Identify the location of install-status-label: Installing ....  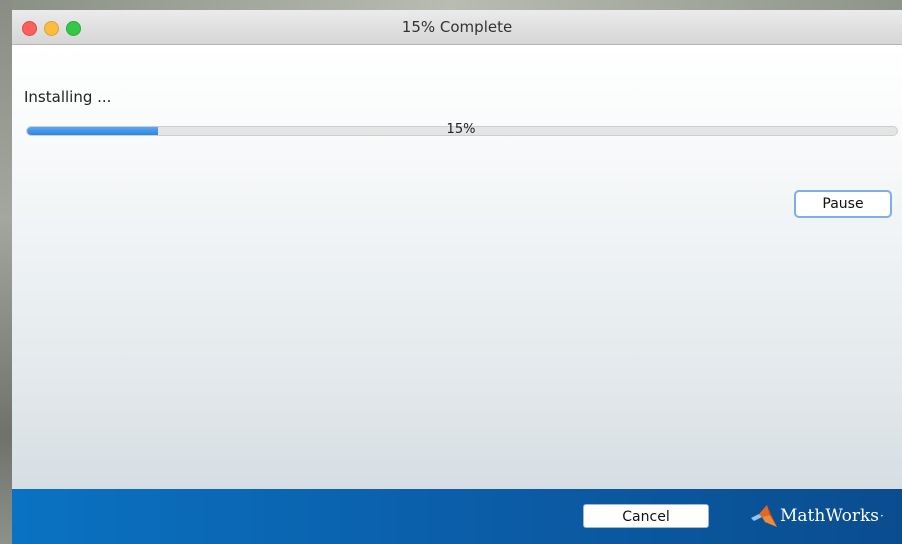
(68, 97).